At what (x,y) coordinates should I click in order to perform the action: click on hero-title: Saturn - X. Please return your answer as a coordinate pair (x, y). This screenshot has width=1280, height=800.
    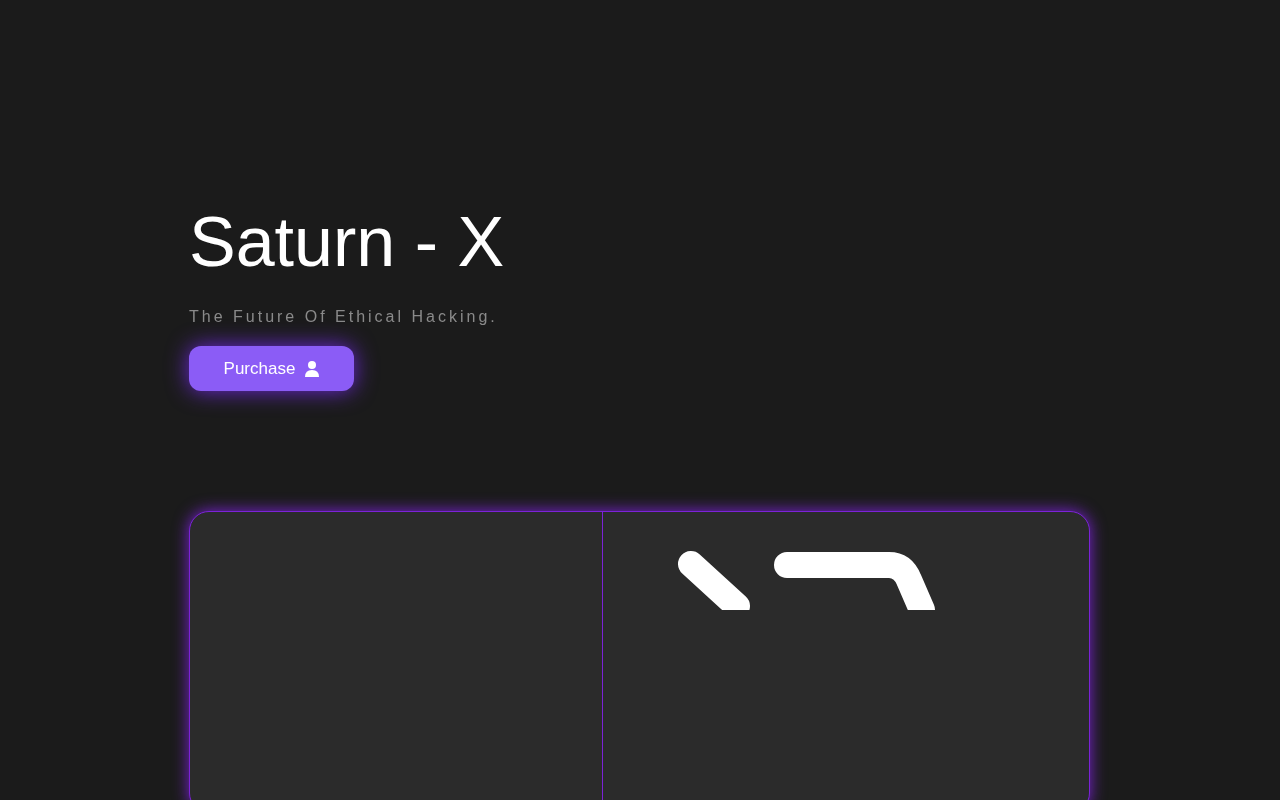
    Looking at the image, I should click on (347, 242).